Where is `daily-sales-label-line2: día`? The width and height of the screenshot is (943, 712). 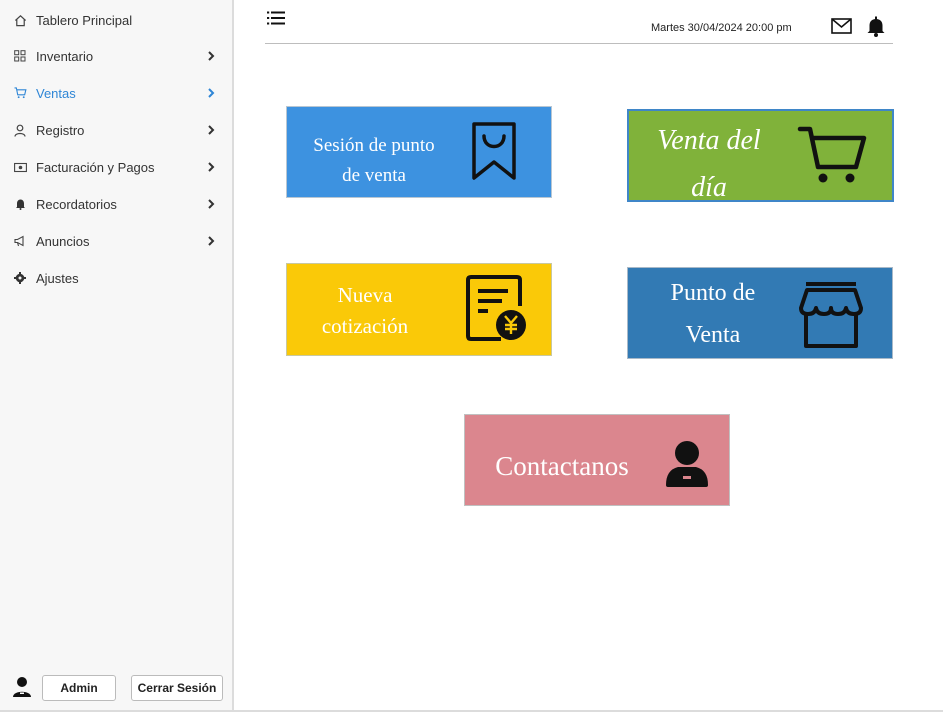
daily-sales-label-line2: día is located at coordinates (709, 187).